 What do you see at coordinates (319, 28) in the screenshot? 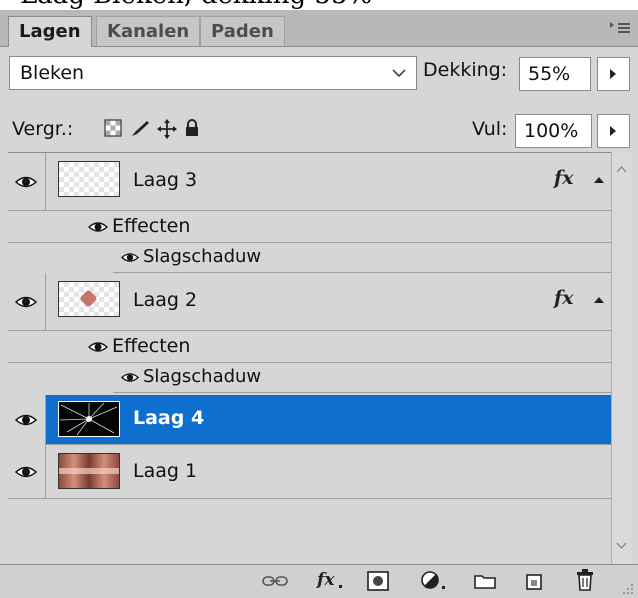
I see `tab-bar: Lagen Kanalen Paden` at bounding box center [319, 28].